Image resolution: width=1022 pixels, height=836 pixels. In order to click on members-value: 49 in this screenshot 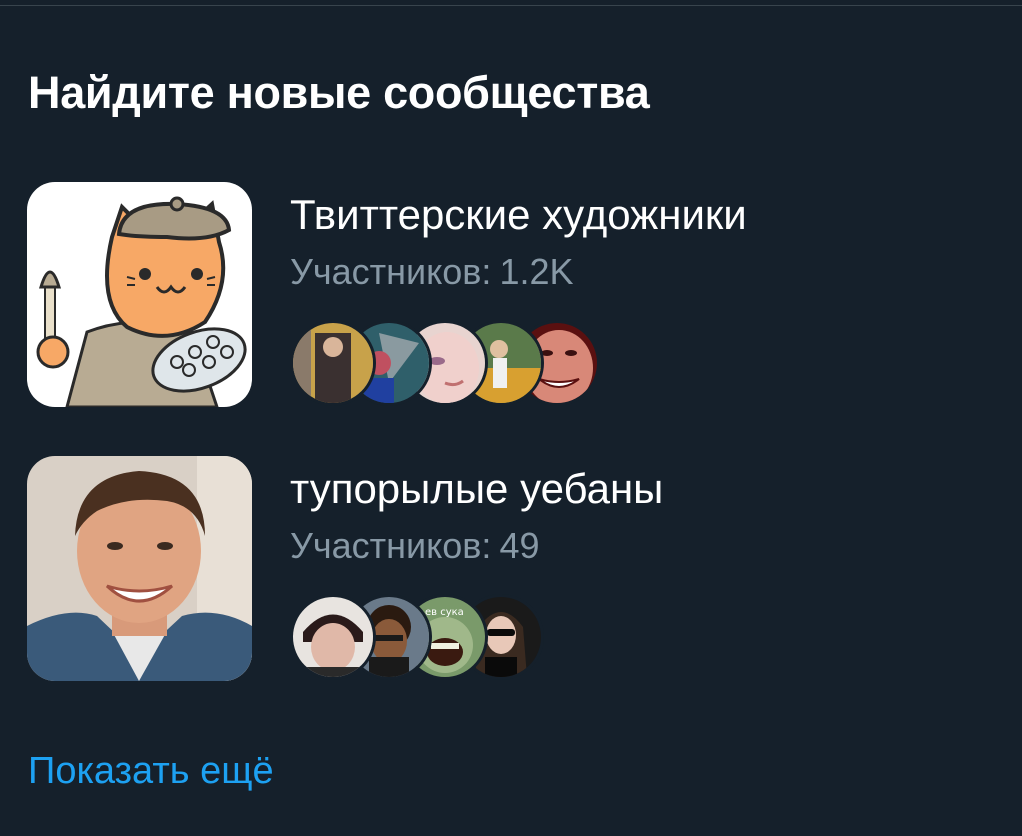, I will do `click(519, 545)`.